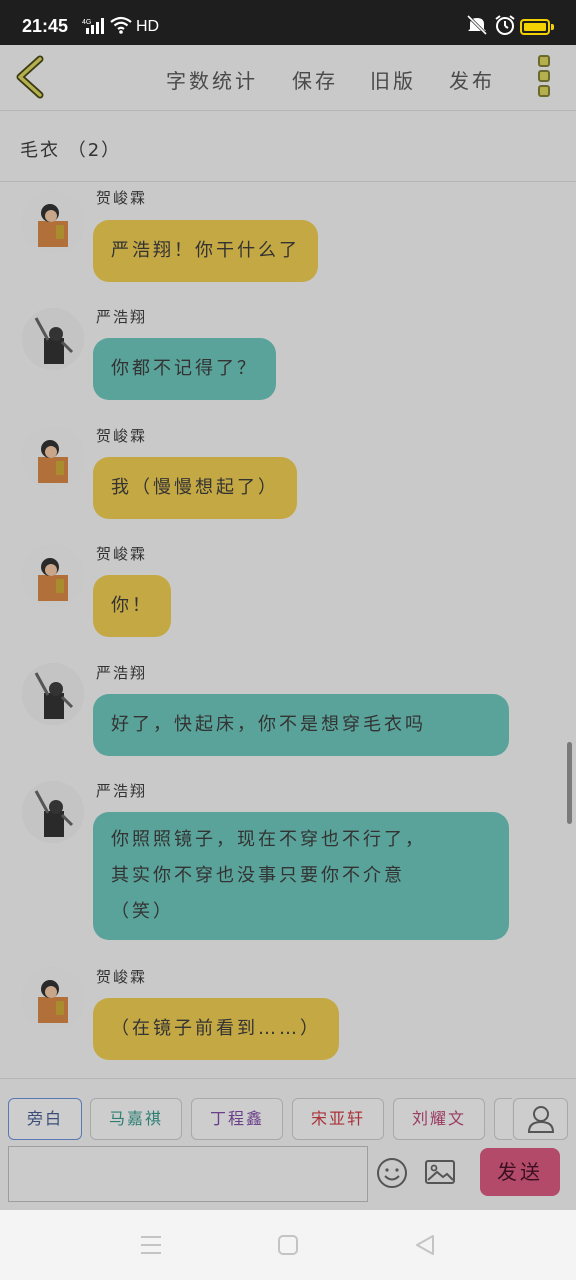 The image size is (576, 1280). I want to click on publish-button: 发布, so click(472, 79).